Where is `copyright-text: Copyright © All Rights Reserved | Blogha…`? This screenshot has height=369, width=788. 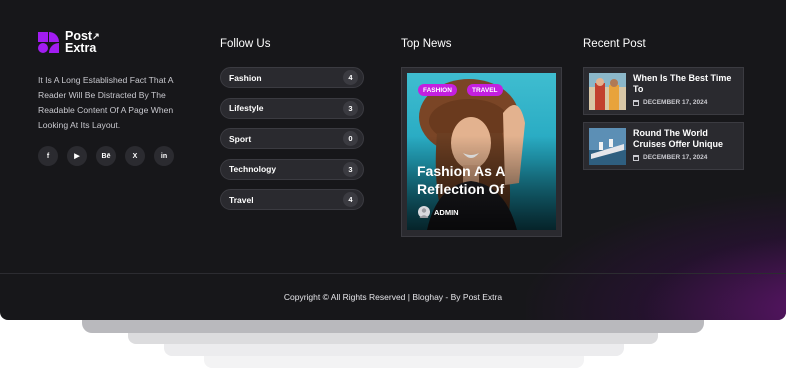
copyright-text: Copyright © All Rights Reserved | Blogha… is located at coordinates (393, 297).